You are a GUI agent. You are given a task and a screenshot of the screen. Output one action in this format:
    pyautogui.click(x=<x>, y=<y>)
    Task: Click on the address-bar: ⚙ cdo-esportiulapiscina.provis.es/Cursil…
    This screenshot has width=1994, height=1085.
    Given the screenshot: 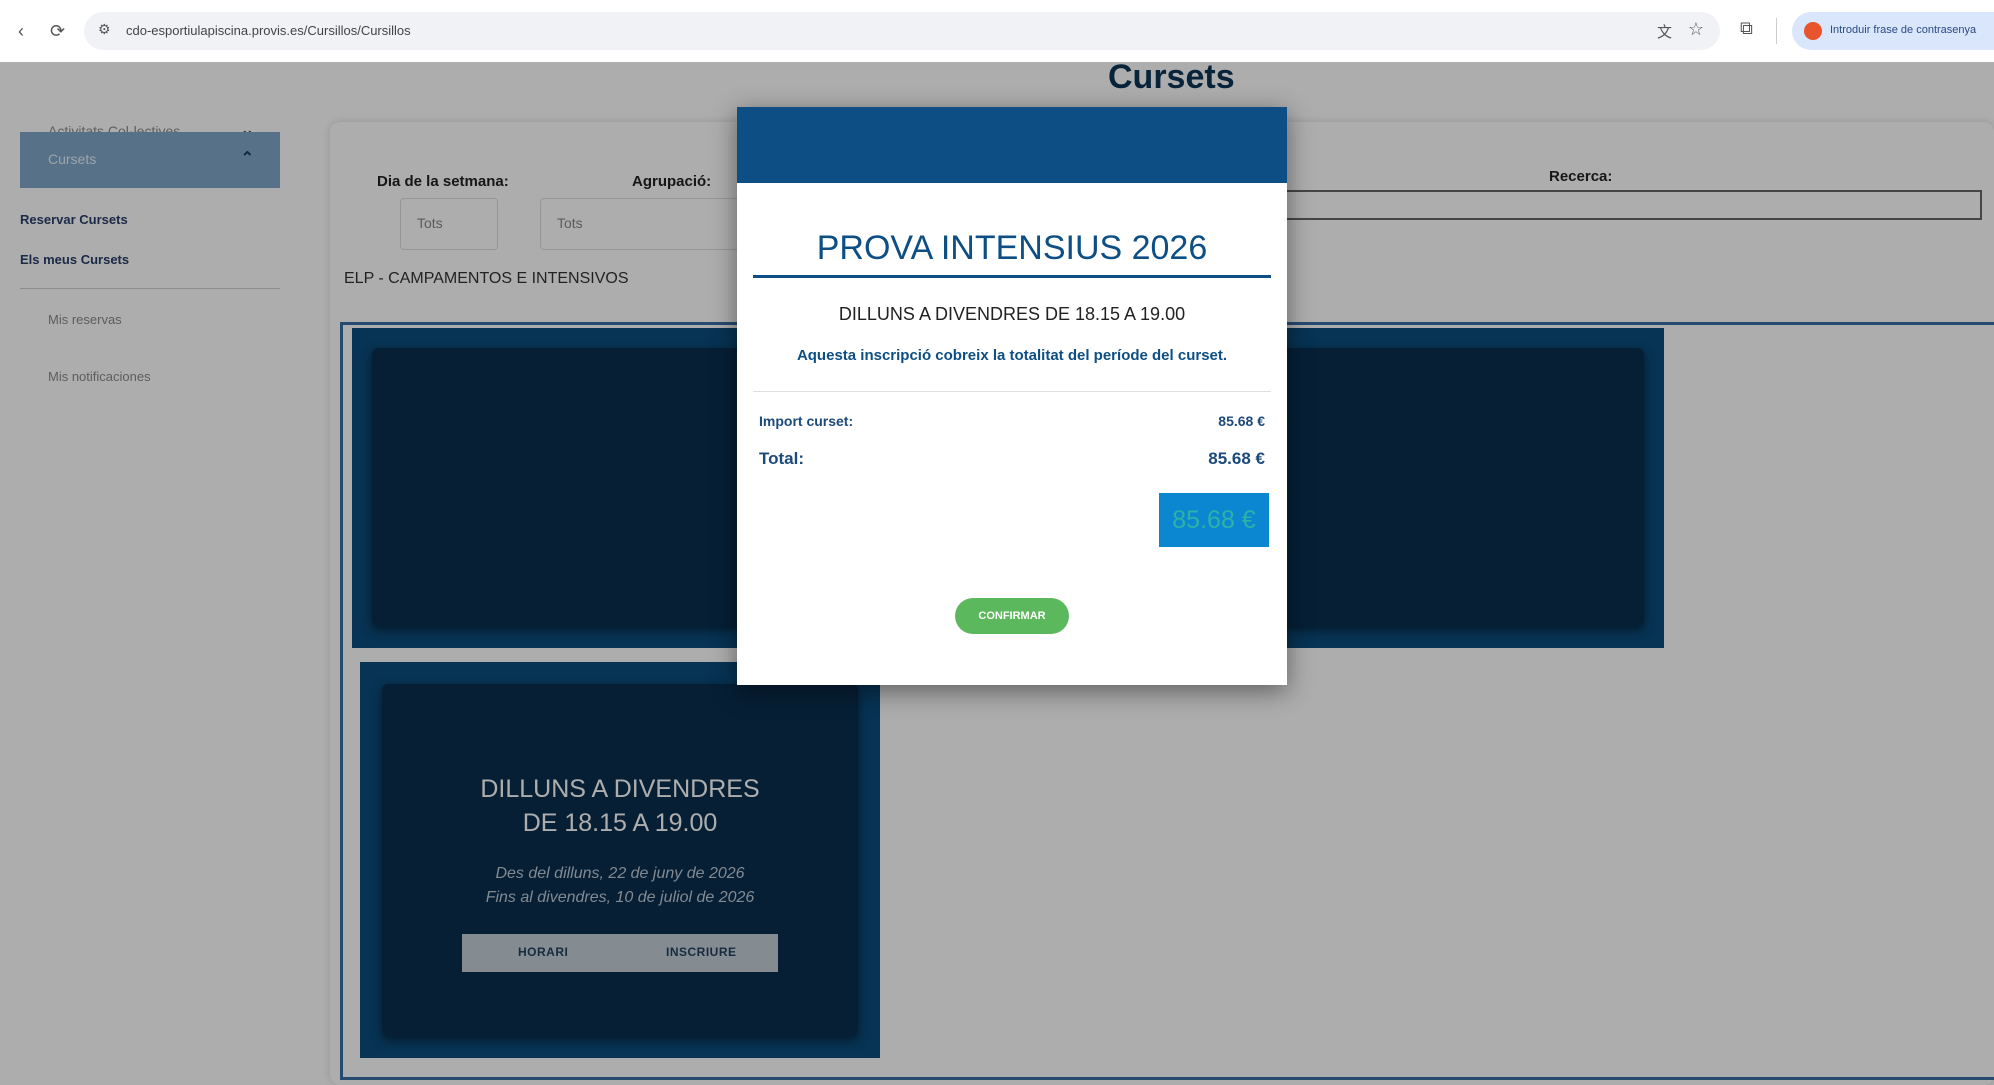 What is the action you would take?
    pyautogui.click(x=902, y=31)
    